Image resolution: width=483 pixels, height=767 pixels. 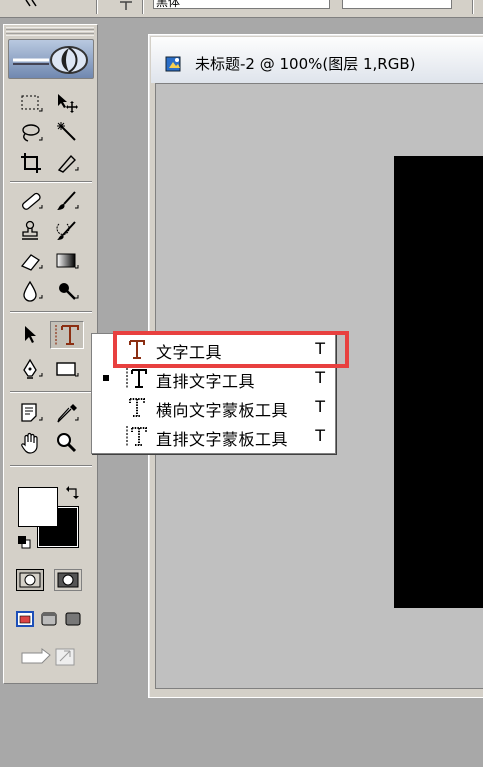 What do you see at coordinates (33, 6) in the screenshot?
I see `tool-preset-icon` at bounding box center [33, 6].